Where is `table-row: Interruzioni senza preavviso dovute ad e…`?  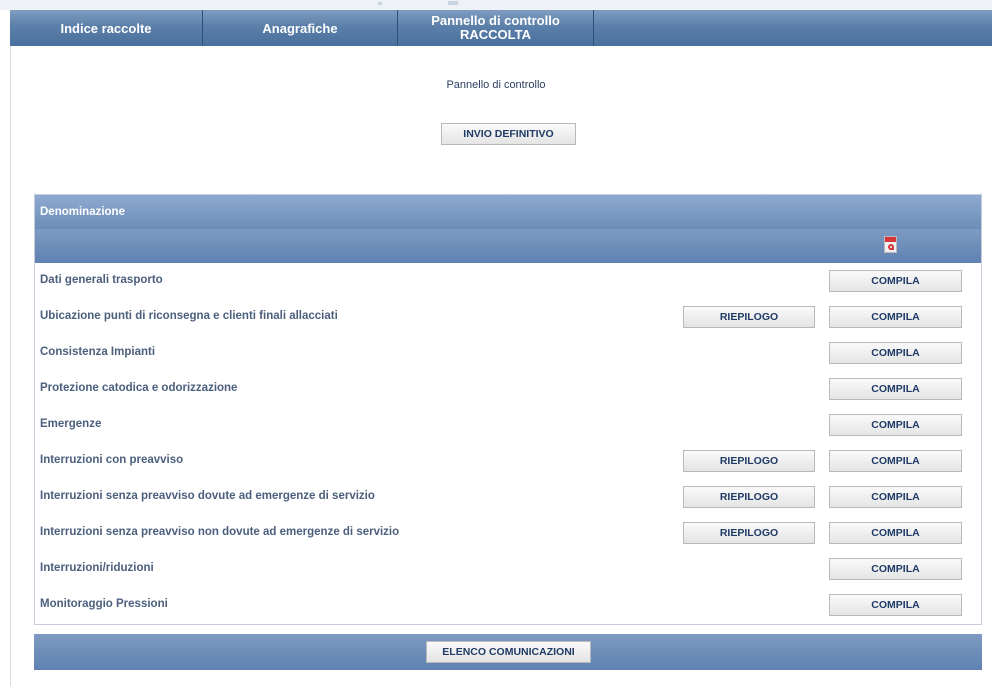 table-row: Interruzioni senza preavviso dovute ad e… is located at coordinates (508, 497).